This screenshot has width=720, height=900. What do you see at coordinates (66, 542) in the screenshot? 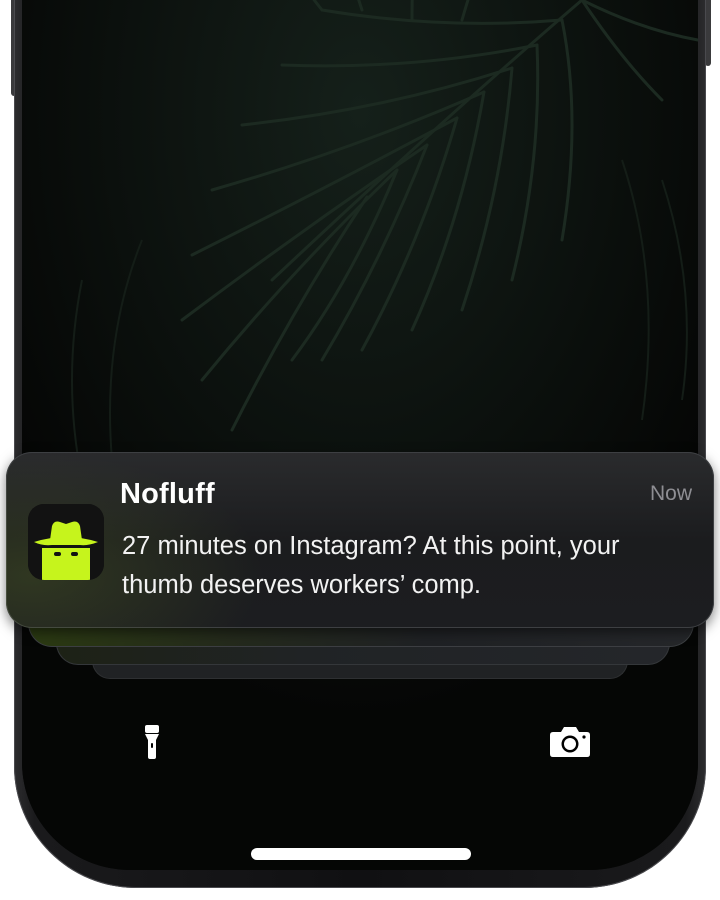
I see `nofluff-app-icon` at bounding box center [66, 542].